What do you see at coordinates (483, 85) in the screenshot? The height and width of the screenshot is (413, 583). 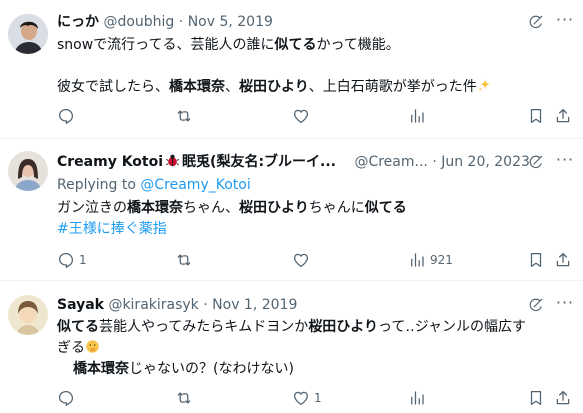 I see `sparkles-emoji` at bounding box center [483, 85].